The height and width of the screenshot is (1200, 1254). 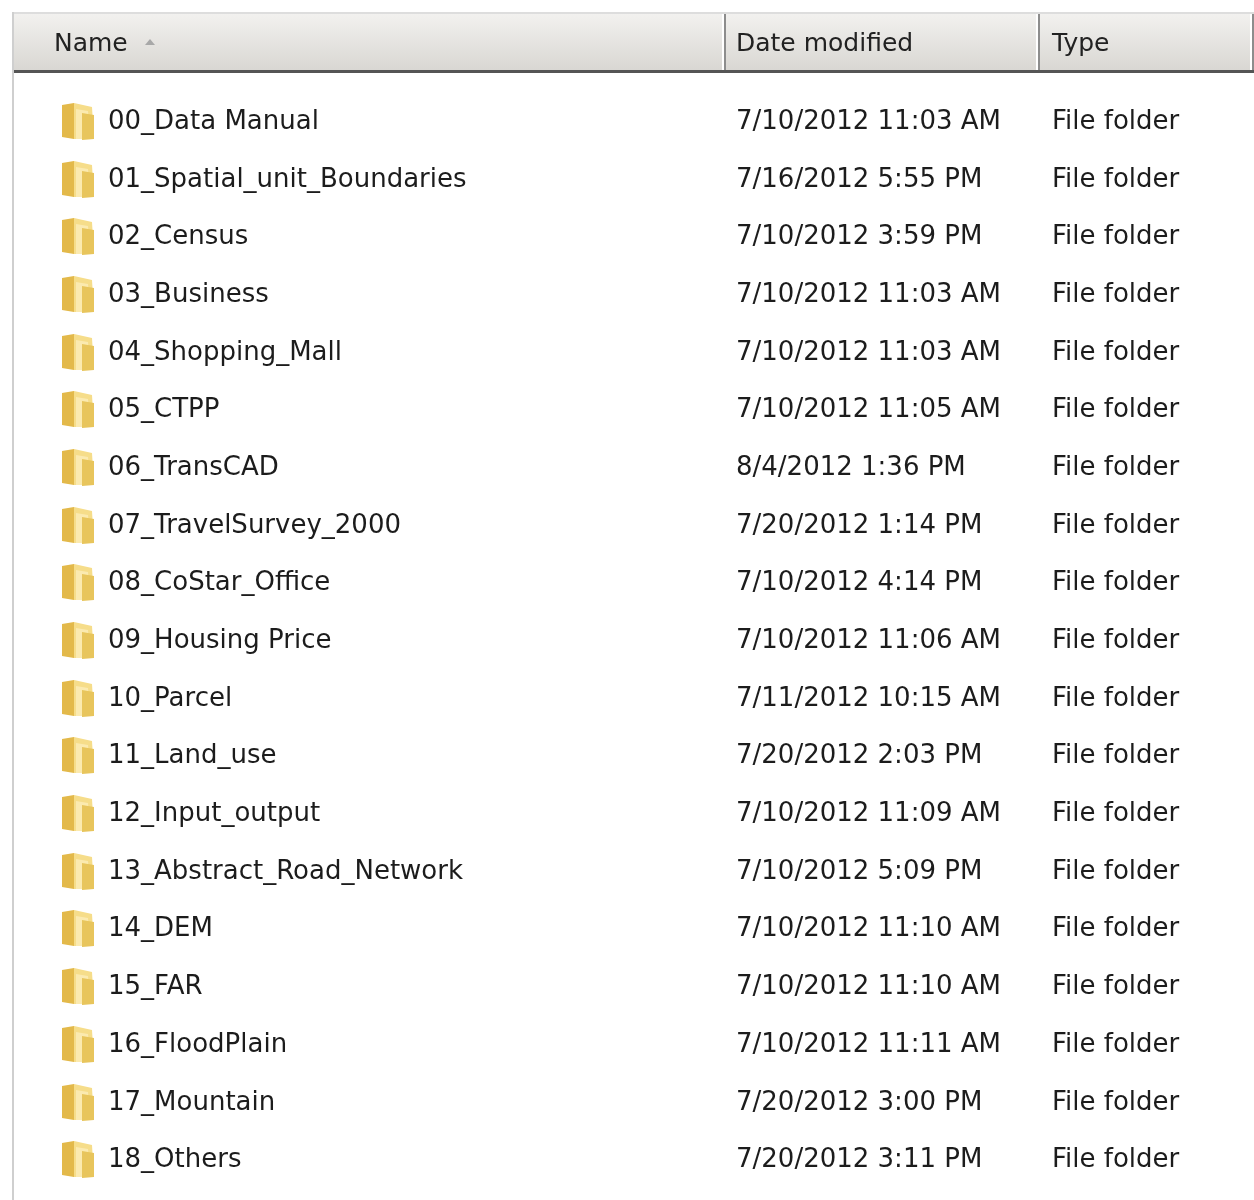 What do you see at coordinates (859, 869) in the screenshot?
I see `date-cell-text: 7/10/2012 5:09 PM` at bounding box center [859, 869].